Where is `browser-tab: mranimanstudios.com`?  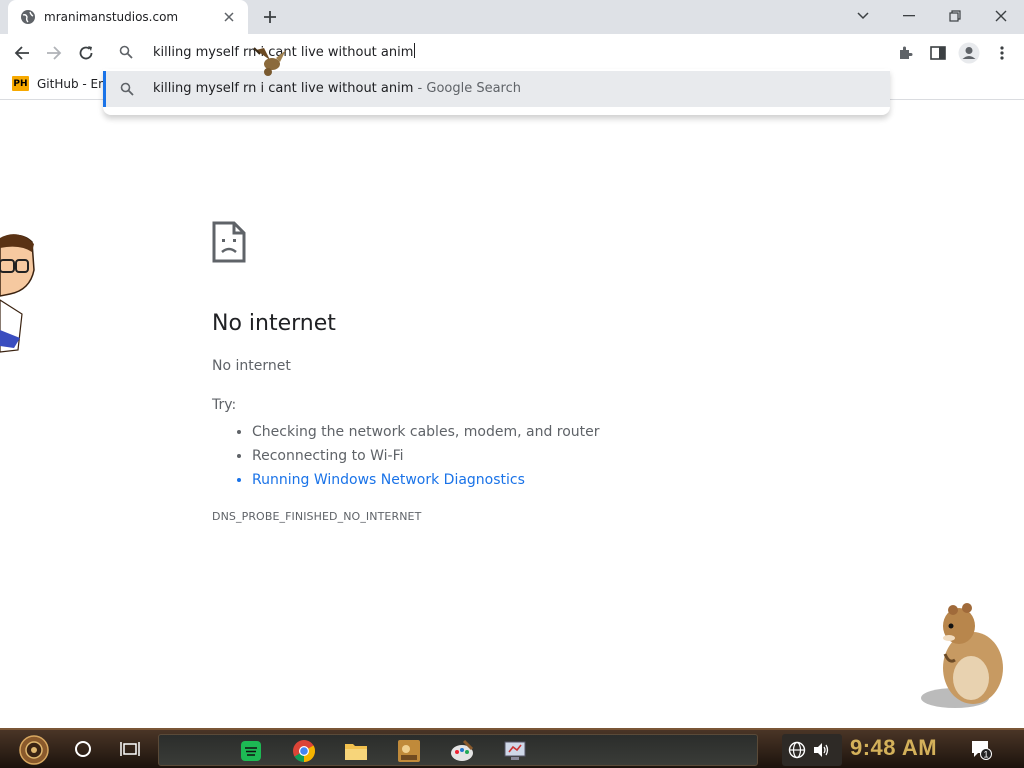
browser-tab: mranimanstudios.com is located at coordinates (128, 17).